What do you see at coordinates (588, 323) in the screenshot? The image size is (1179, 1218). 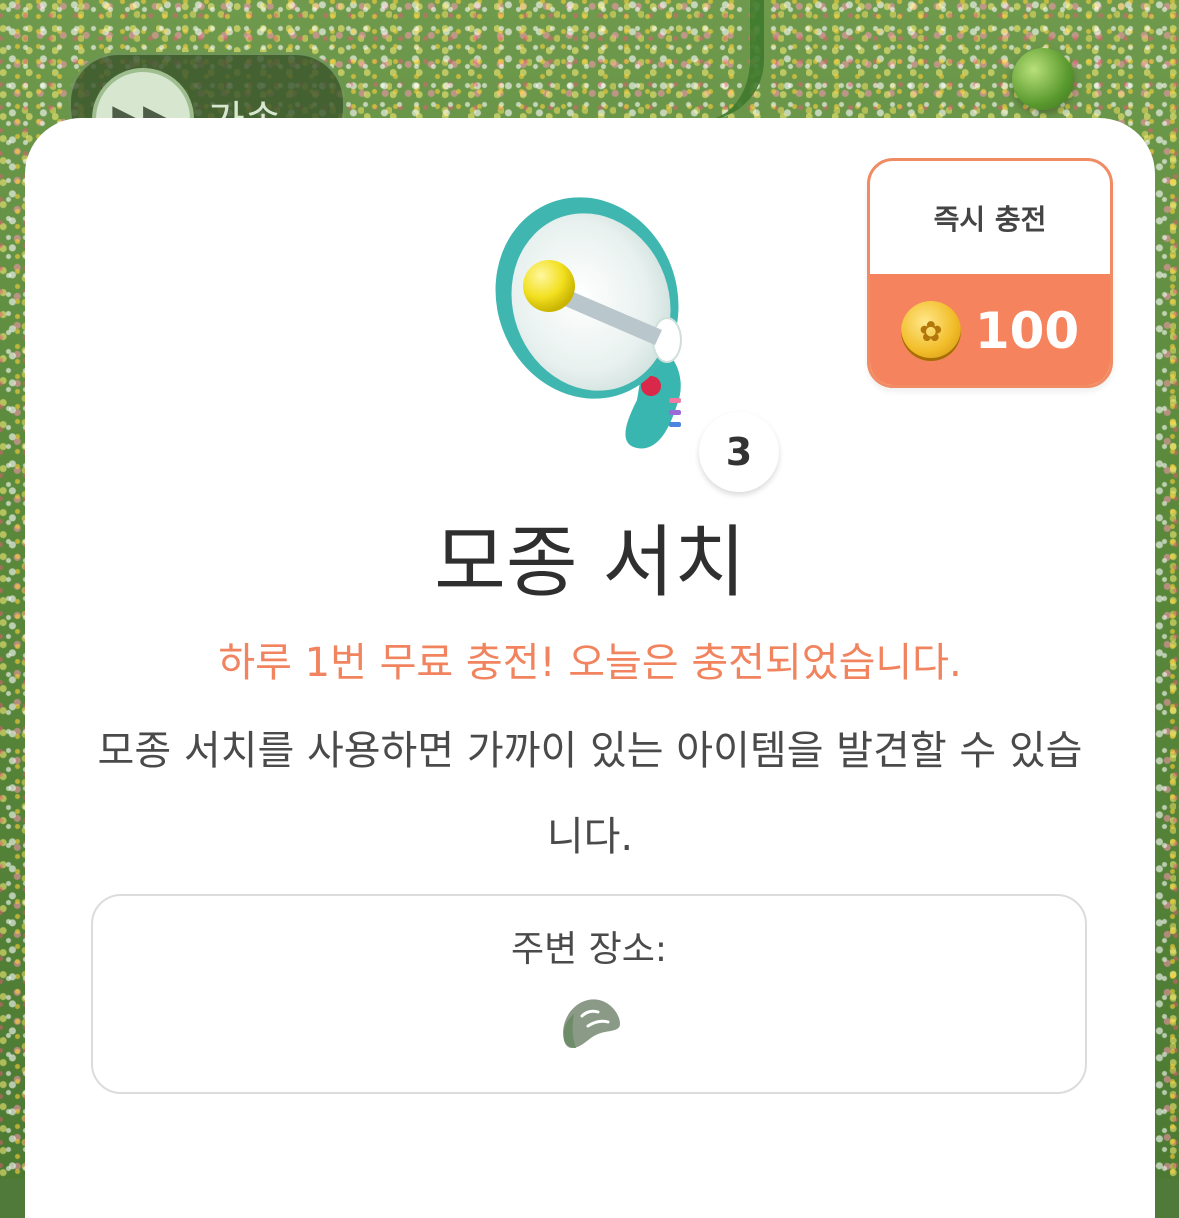 I see `megaphone-icon` at bounding box center [588, 323].